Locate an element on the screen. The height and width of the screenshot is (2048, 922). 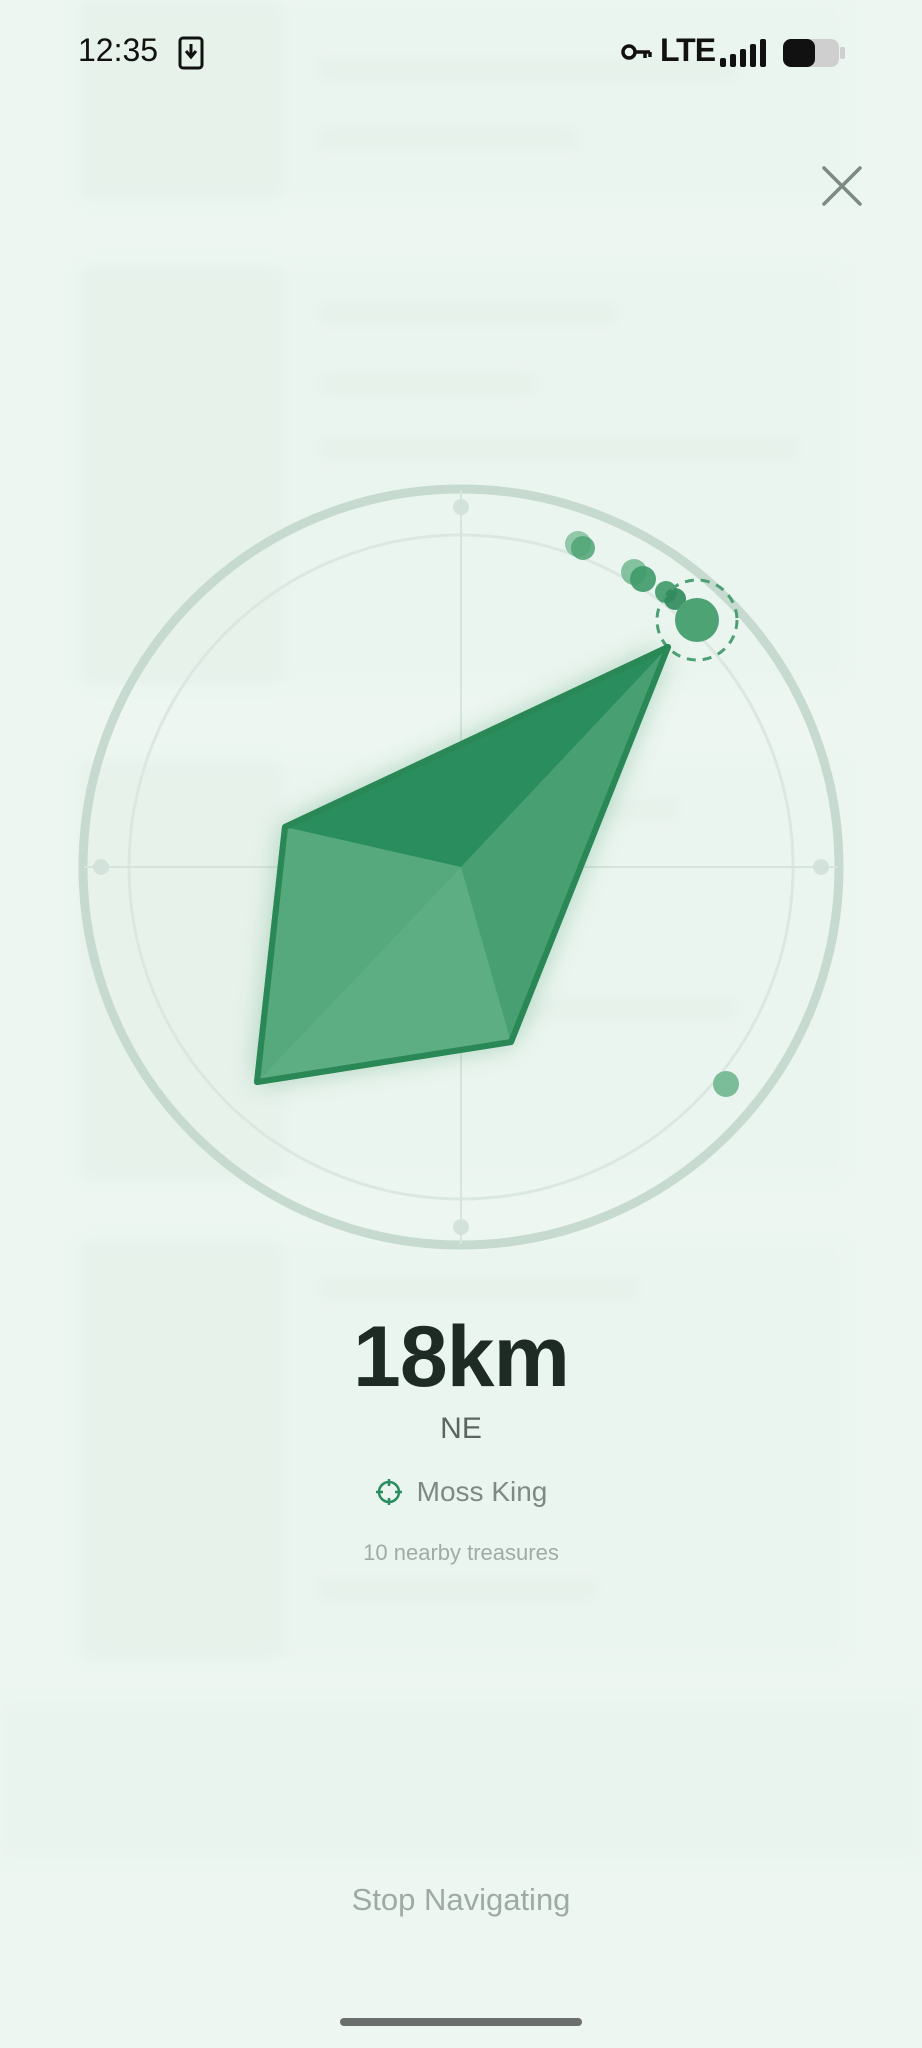
direction-label: NE is located at coordinates (461, 1428).